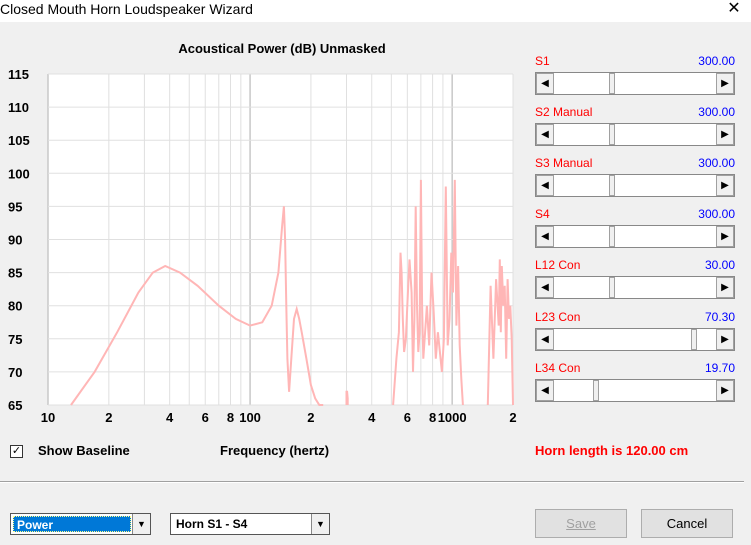 The width and height of the screenshot is (751, 545). Describe the element at coordinates (84, 450) in the screenshot. I see `show-baseline-label: Show Baseline` at that location.